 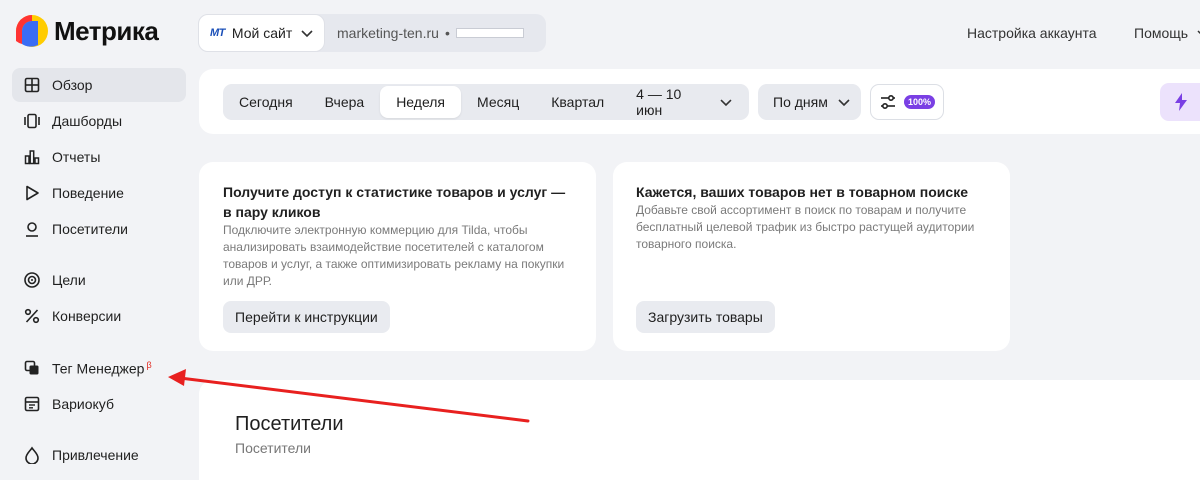 I want to click on sidebar-item-behavior: Поведение, so click(x=99, y=193).